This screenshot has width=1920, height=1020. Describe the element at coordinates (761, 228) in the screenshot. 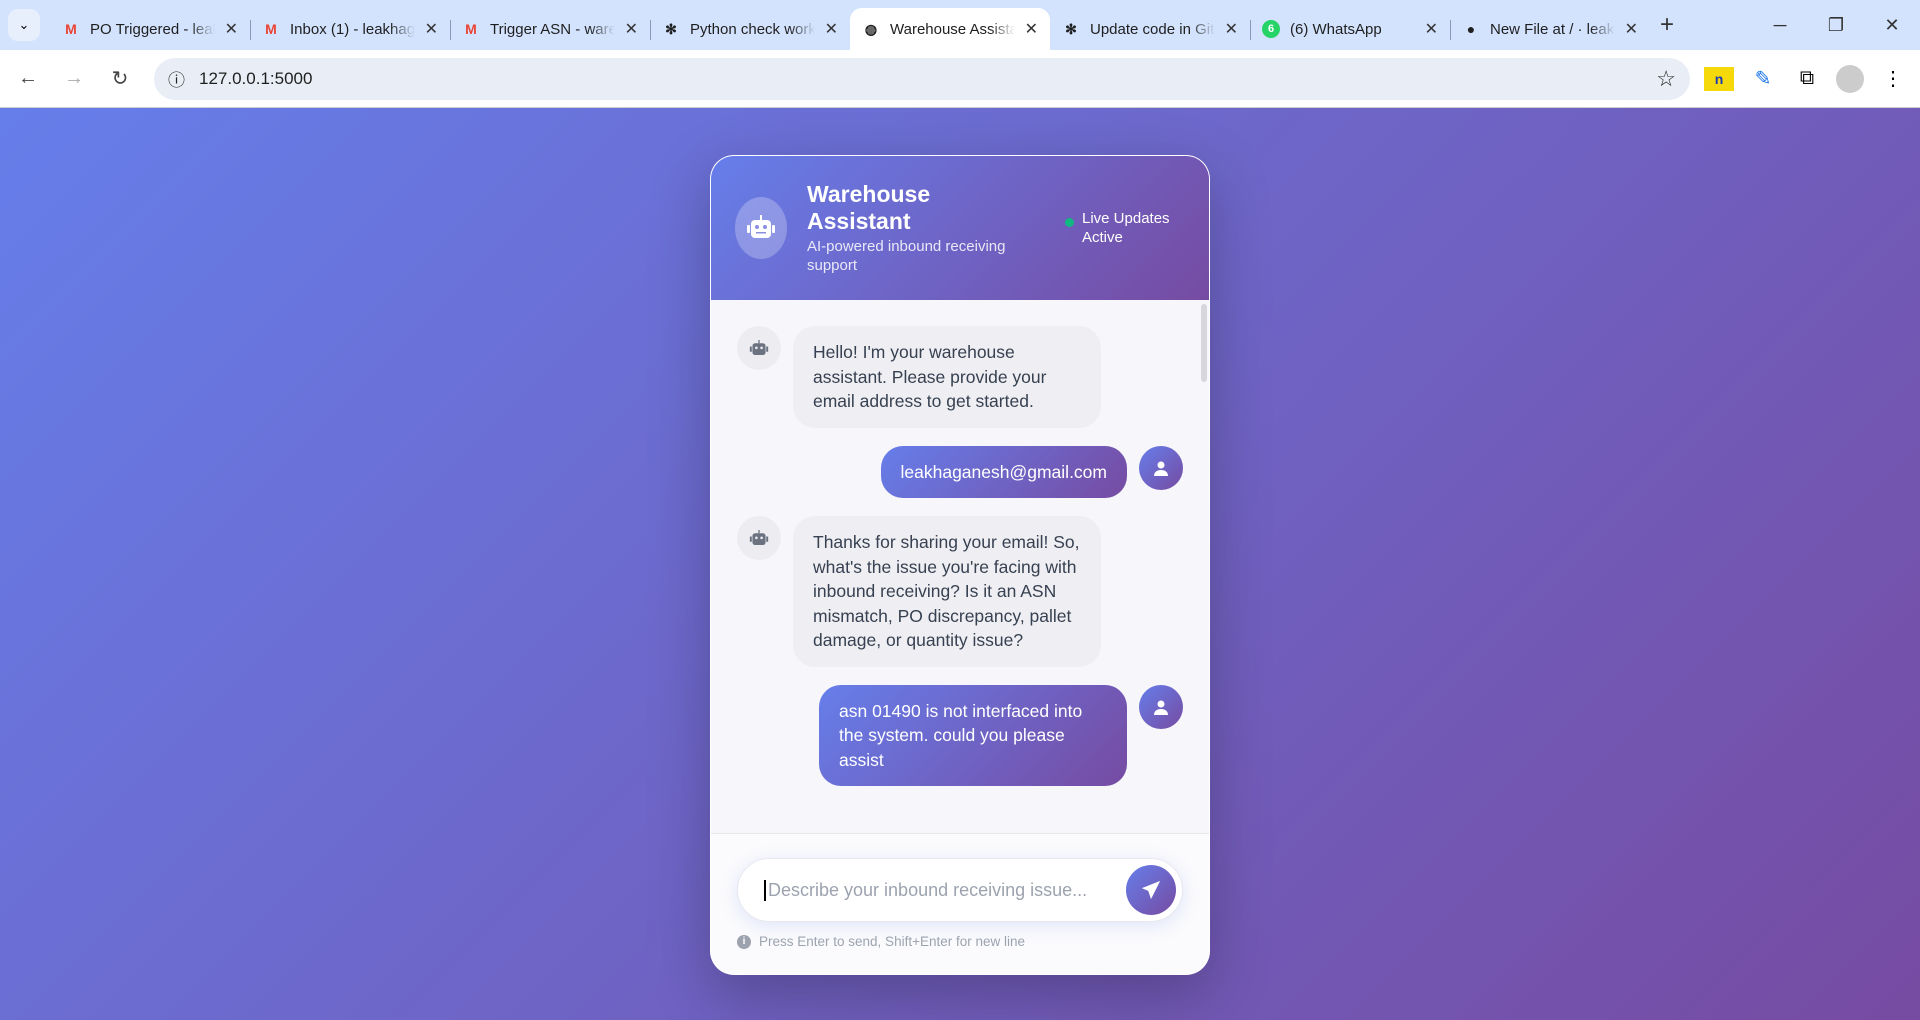

I see `robot-icon` at that location.